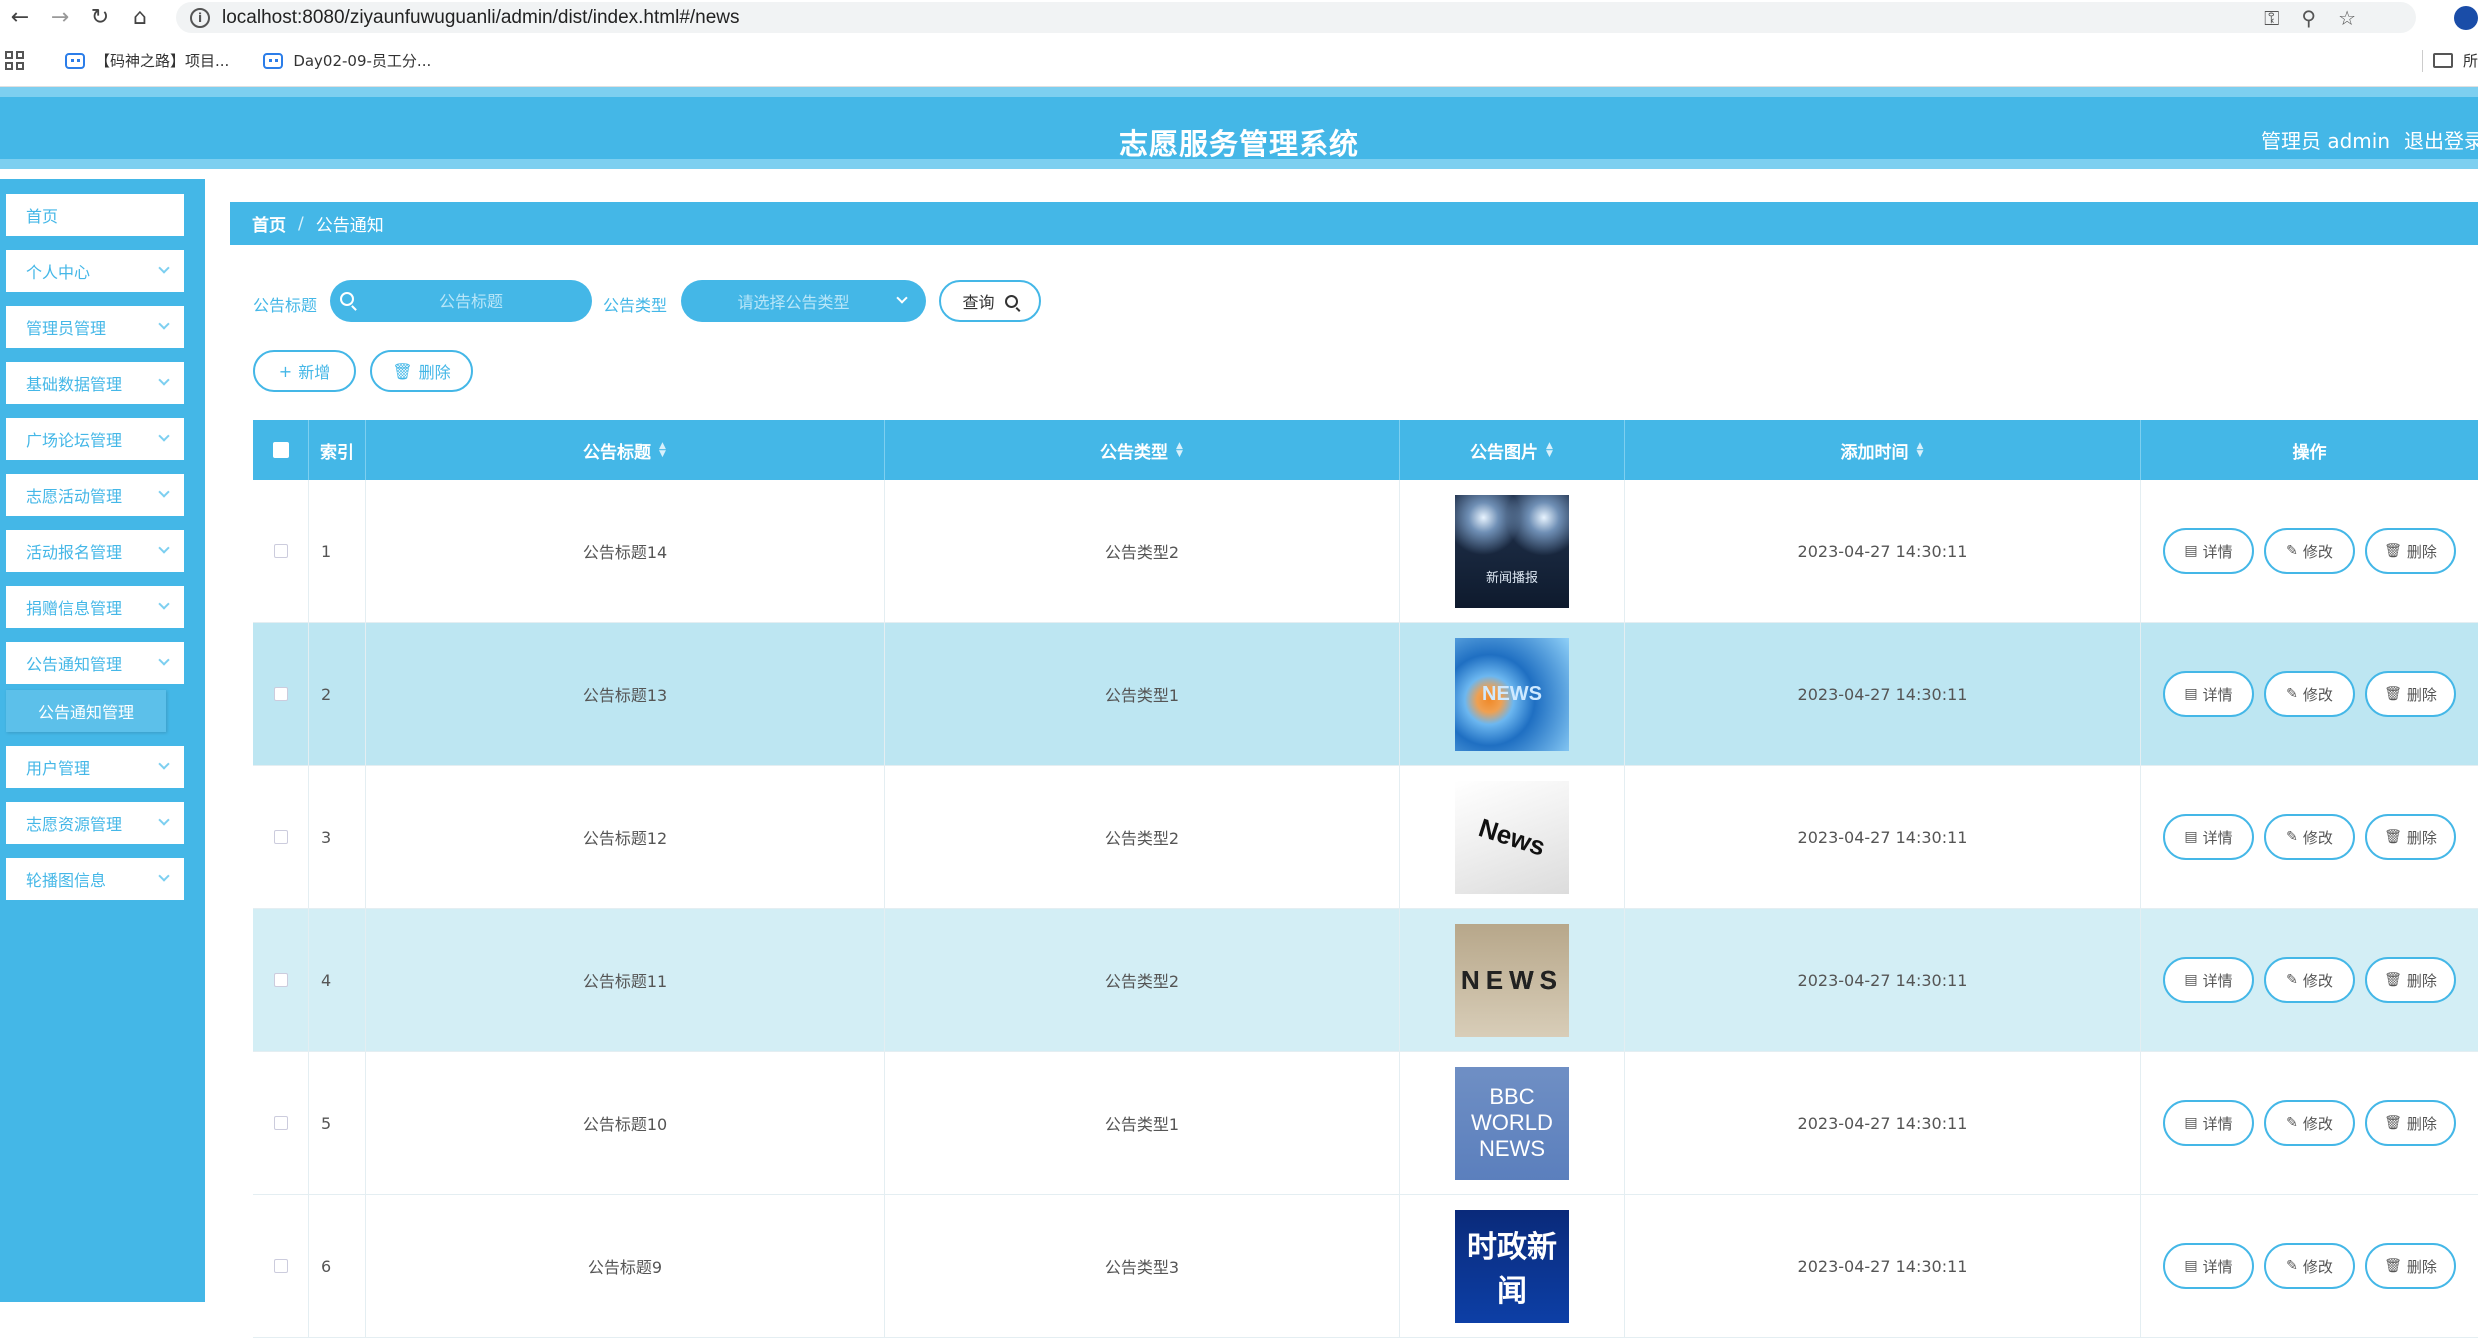 This screenshot has width=2478, height=1338. What do you see at coordinates (269, 223) in the screenshot?
I see `breadcrumb-home: 首页` at bounding box center [269, 223].